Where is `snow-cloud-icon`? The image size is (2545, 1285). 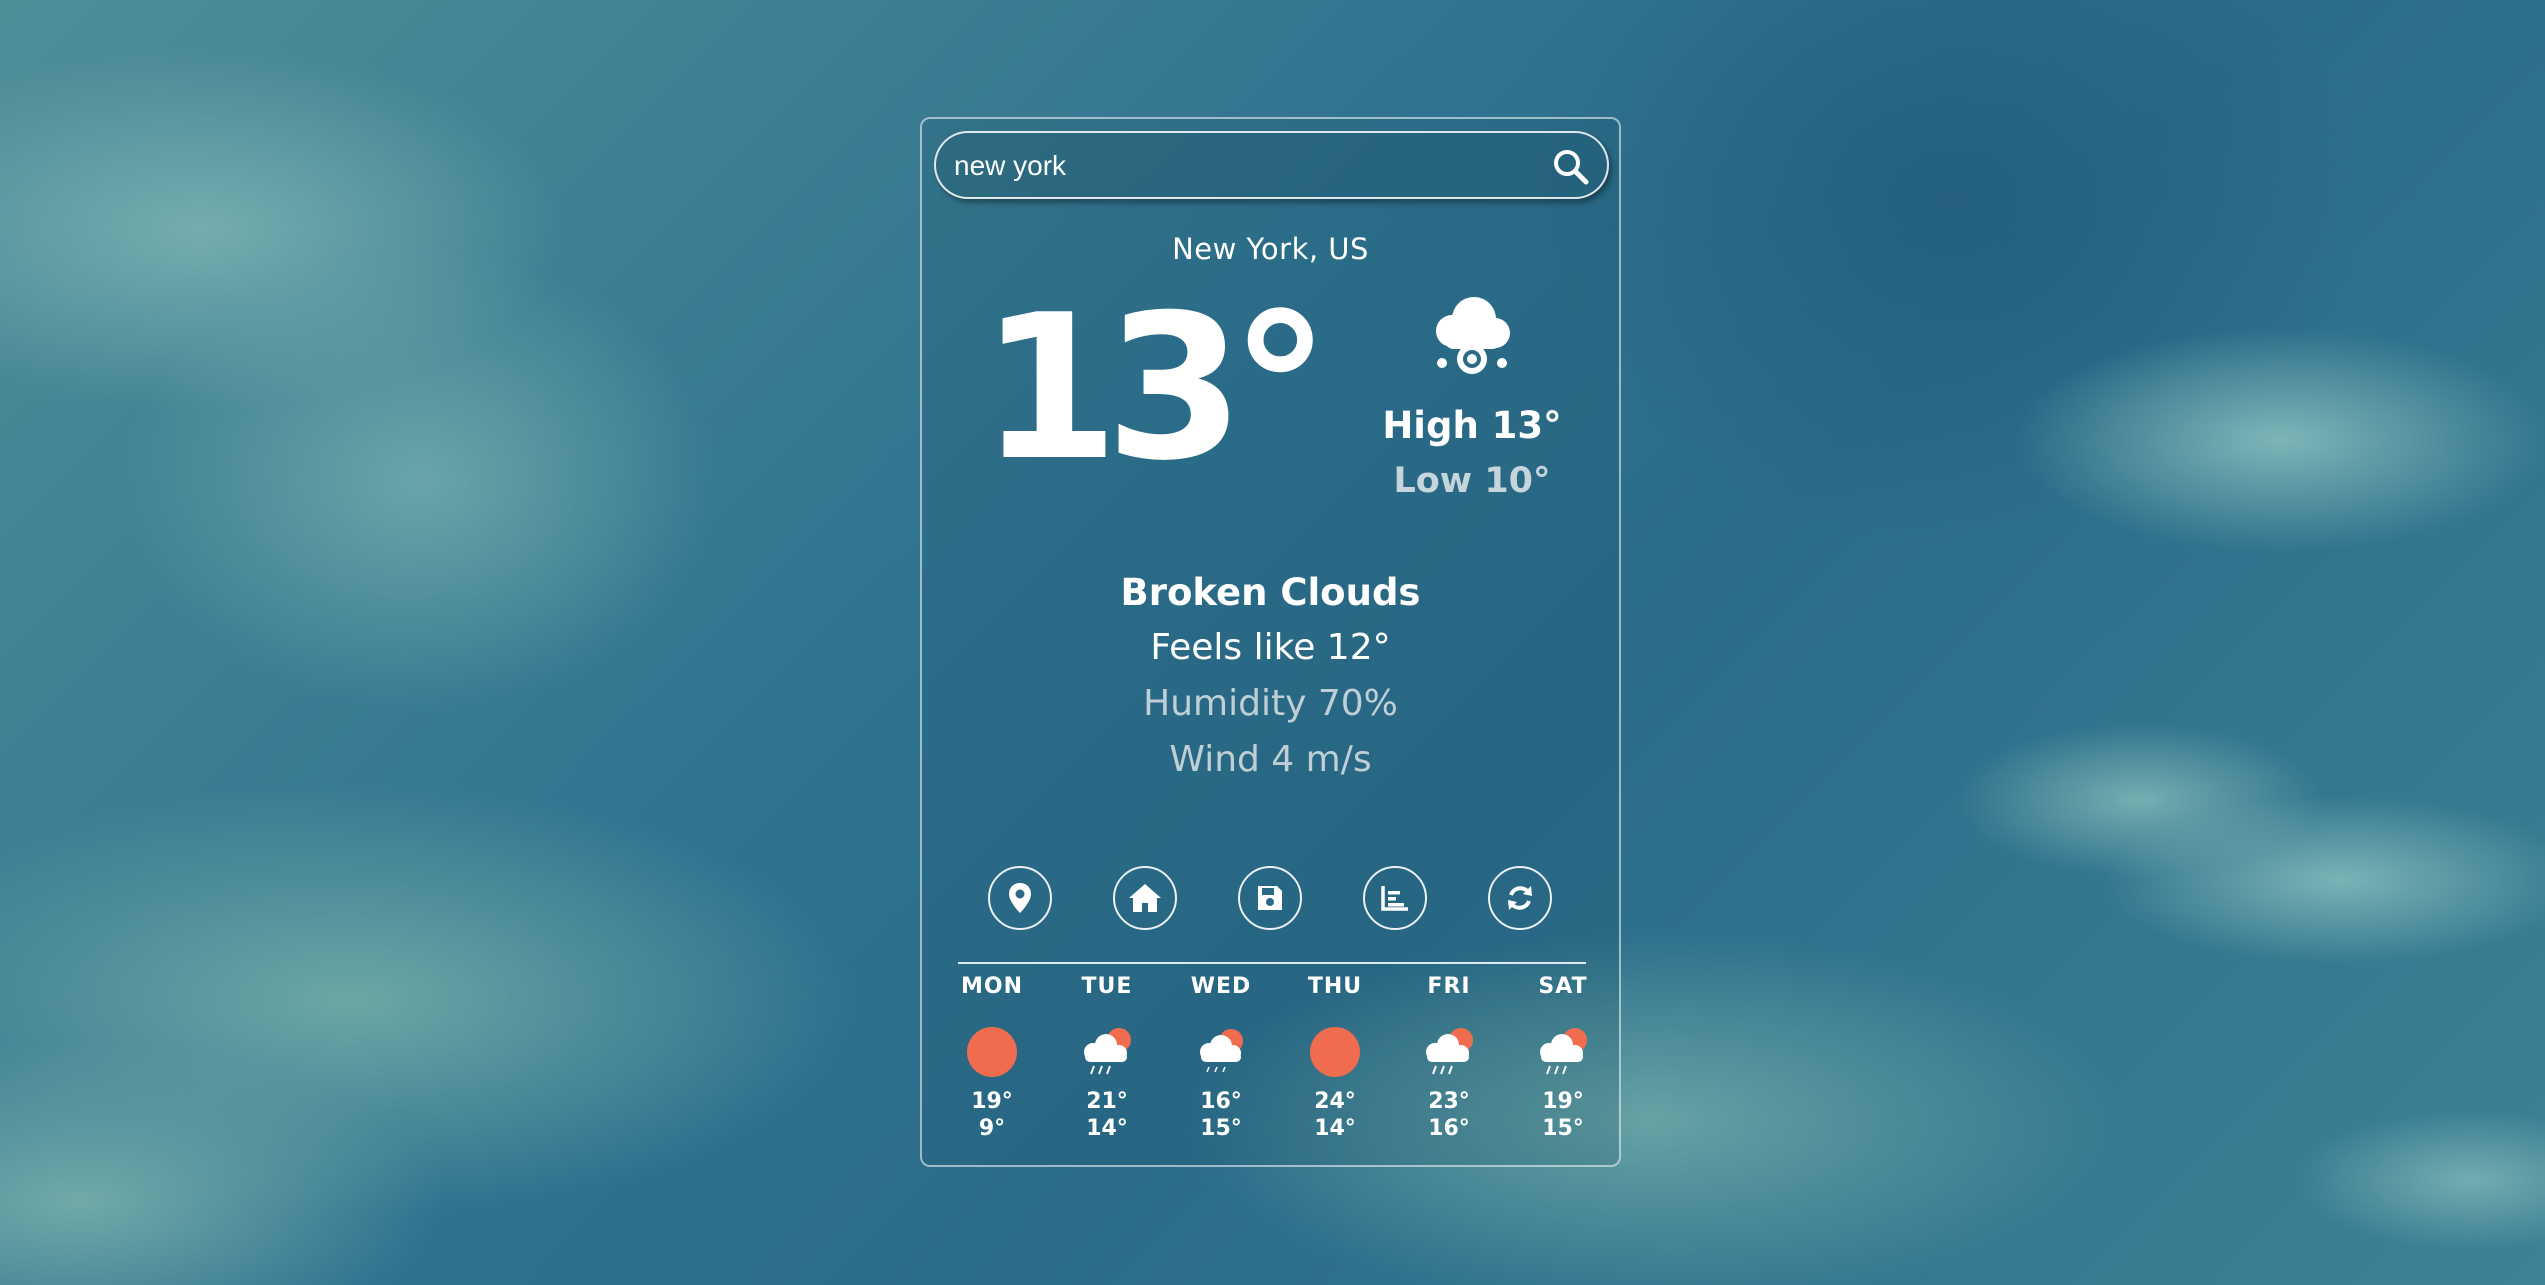
snow-cloud-icon is located at coordinates (1473, 335).